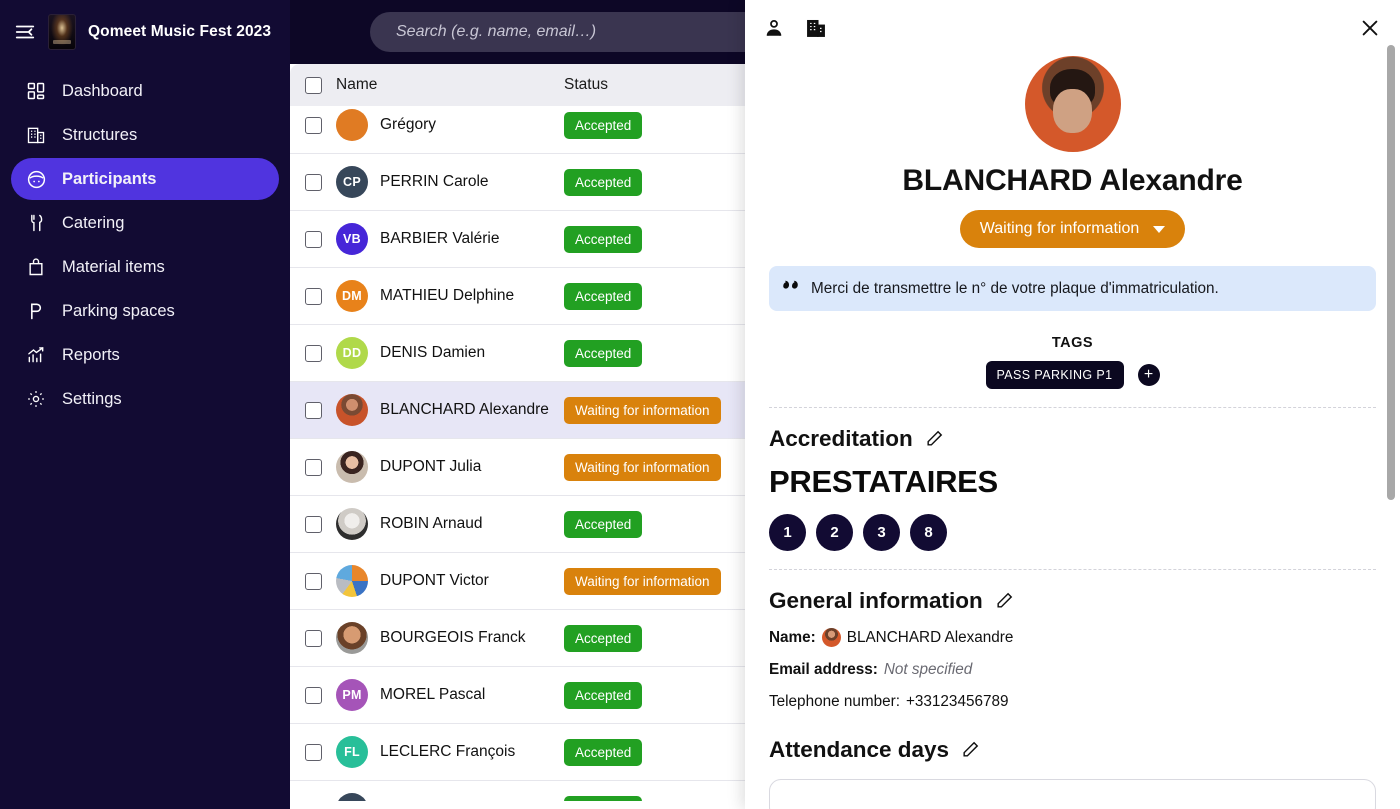 This screenshot has height=809, width=1400. I want to click on row-name: DENIS Damien, so click(433, 352).